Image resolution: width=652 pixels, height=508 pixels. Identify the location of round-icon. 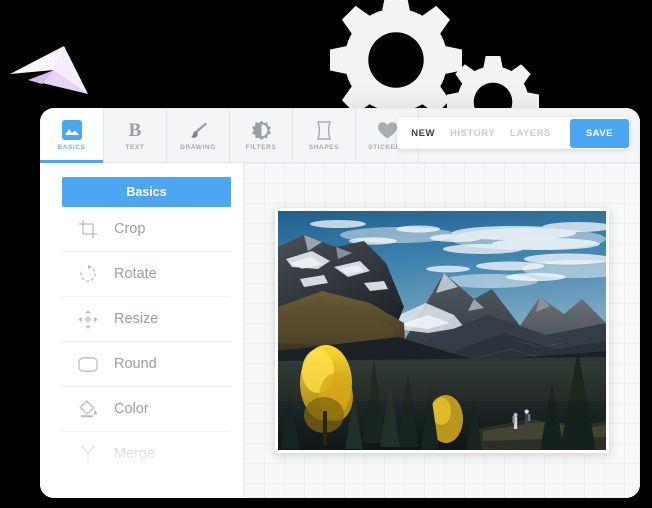
(88, 364).